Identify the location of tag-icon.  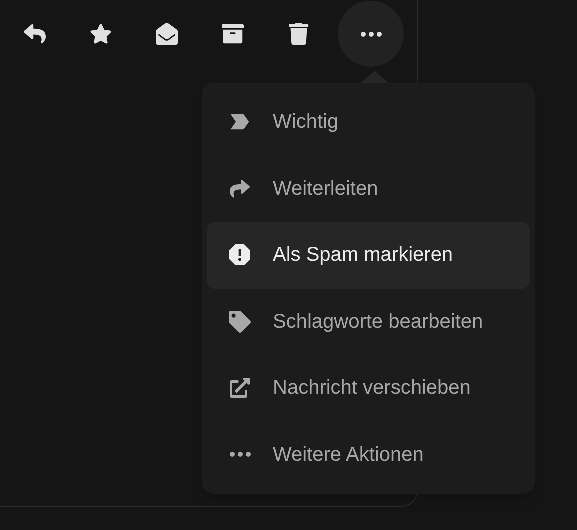
(240, 321).